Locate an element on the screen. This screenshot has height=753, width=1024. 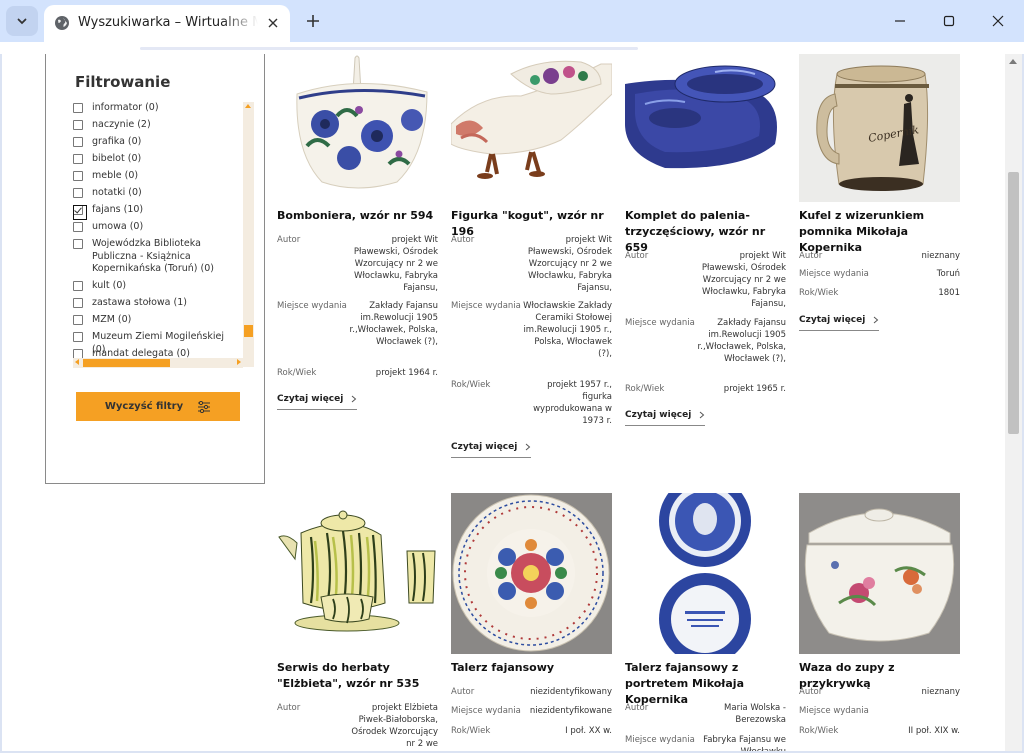
filter-option-label: meble (0) is located at coordinates (115, 175).